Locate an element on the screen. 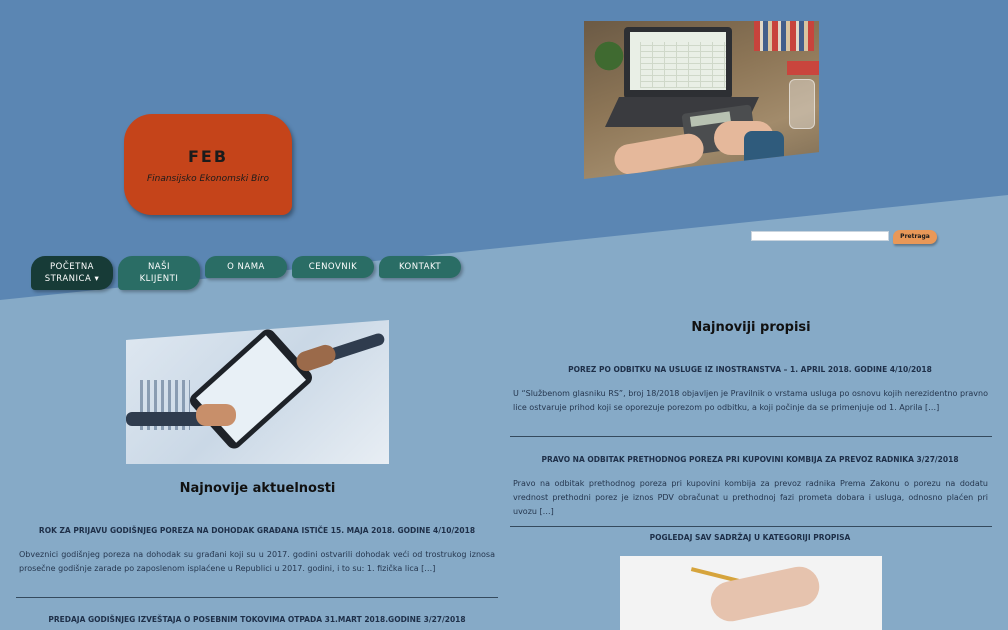 The image size is (1008, 630). hand-graphic-right is located at coordinates (316, 358).